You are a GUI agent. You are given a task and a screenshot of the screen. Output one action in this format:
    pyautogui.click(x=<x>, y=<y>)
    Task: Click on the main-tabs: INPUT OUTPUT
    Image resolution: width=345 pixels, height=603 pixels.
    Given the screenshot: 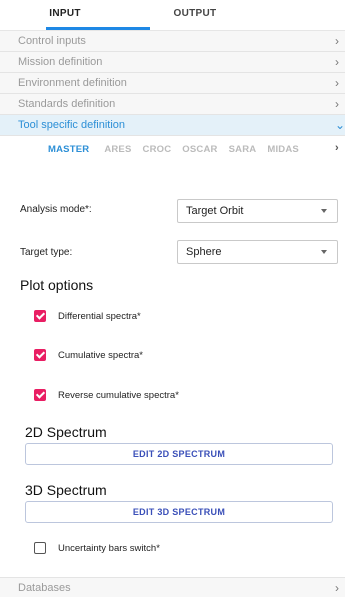 What is the action you would take?
    pyautogui.click(x=172, y=15)
    